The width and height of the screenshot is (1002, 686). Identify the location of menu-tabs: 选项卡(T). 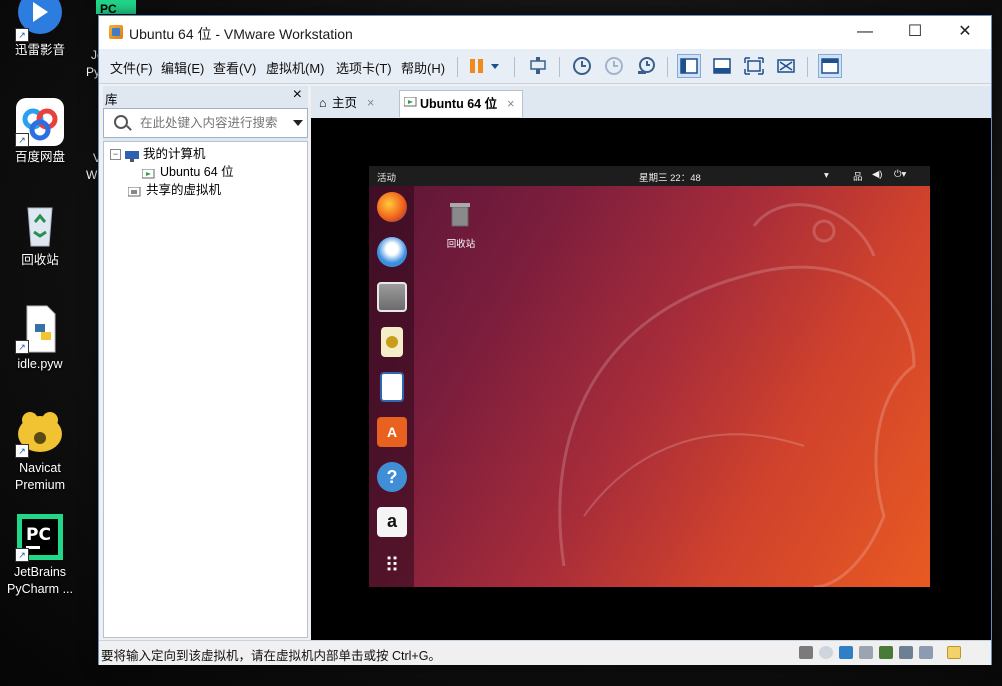
(364, 67).